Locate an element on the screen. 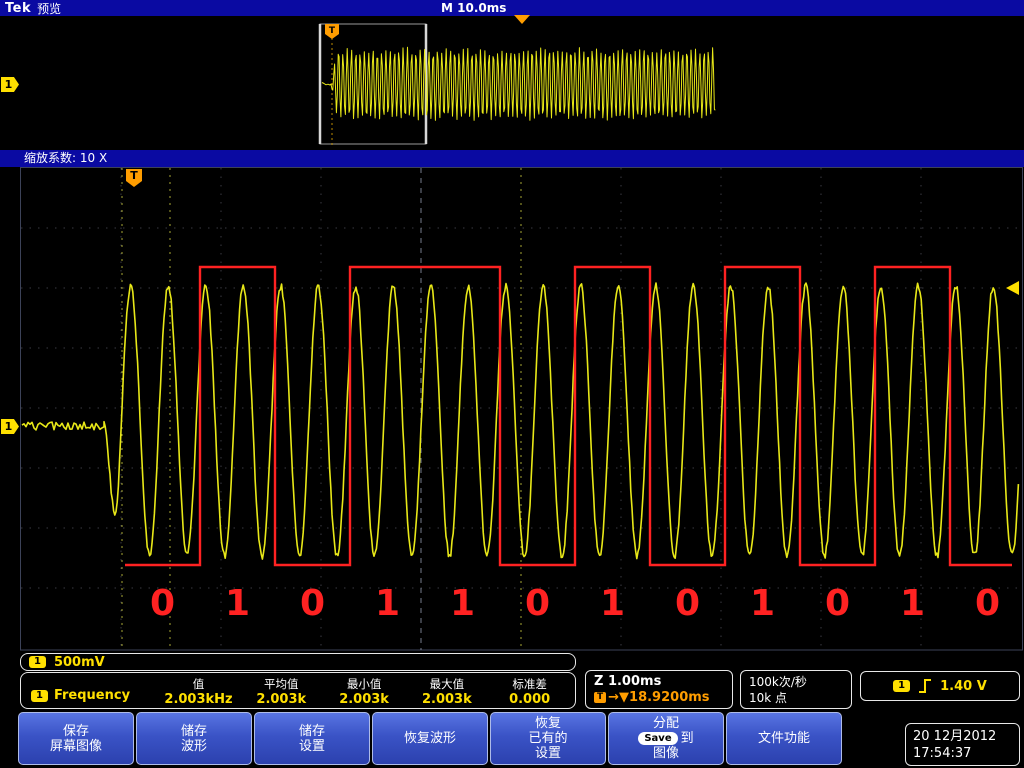 This screenshot has height=768, width=1024. menu-file-utilities-button: 文件功能 is located at coordinates (784, 738).